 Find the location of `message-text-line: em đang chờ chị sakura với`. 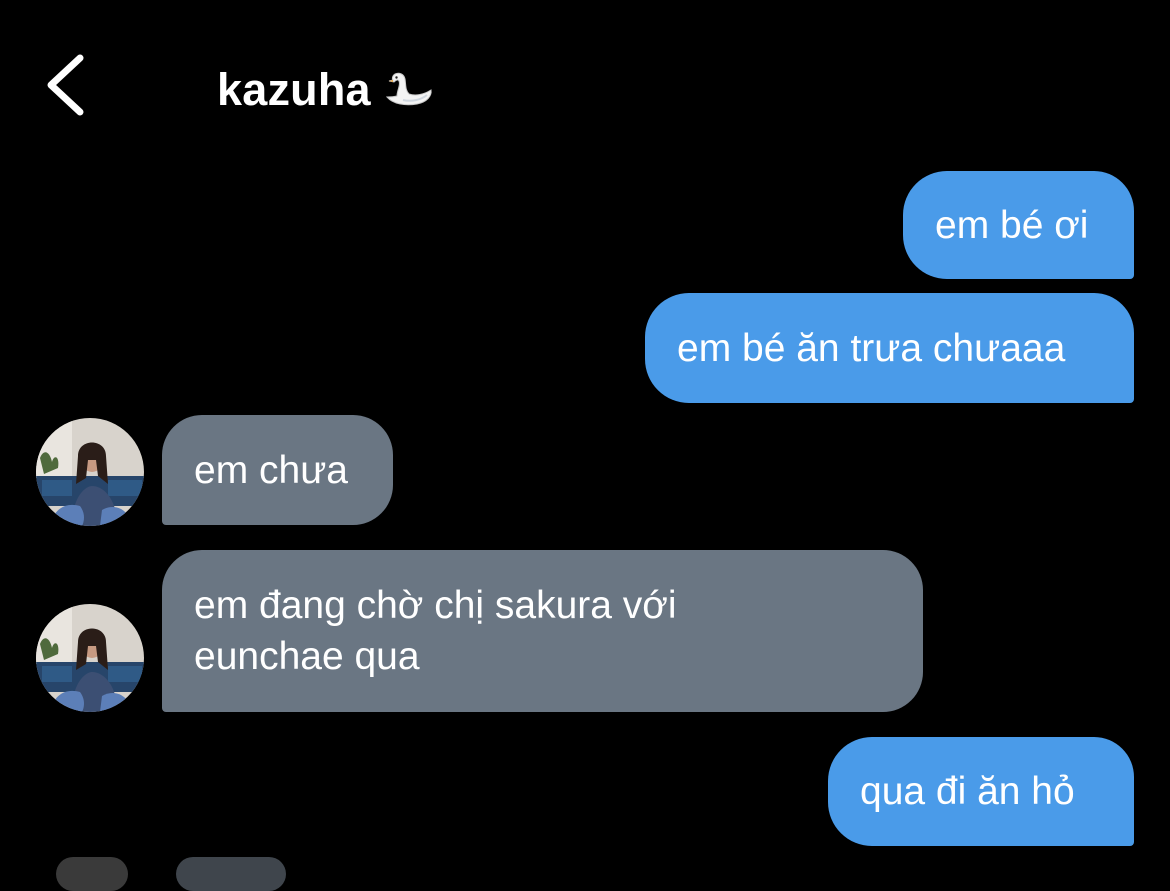

message-text-line: em đang chờ chị sakura với is located at coordinates (435, 605).